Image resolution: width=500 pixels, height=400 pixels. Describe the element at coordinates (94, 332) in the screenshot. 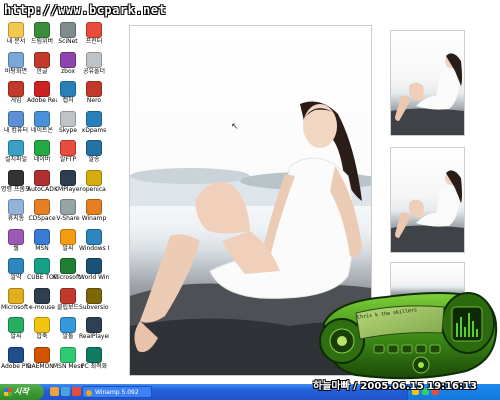

I see `desktop-icon: RealPlayer` at that location.